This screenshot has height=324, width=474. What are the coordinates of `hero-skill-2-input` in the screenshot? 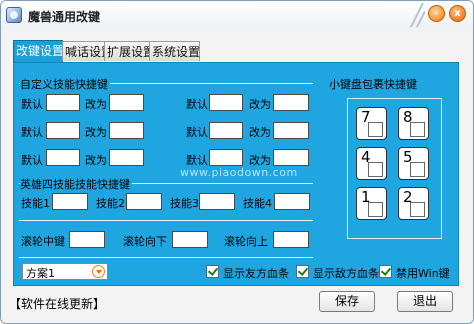 It's located at (144, 201).